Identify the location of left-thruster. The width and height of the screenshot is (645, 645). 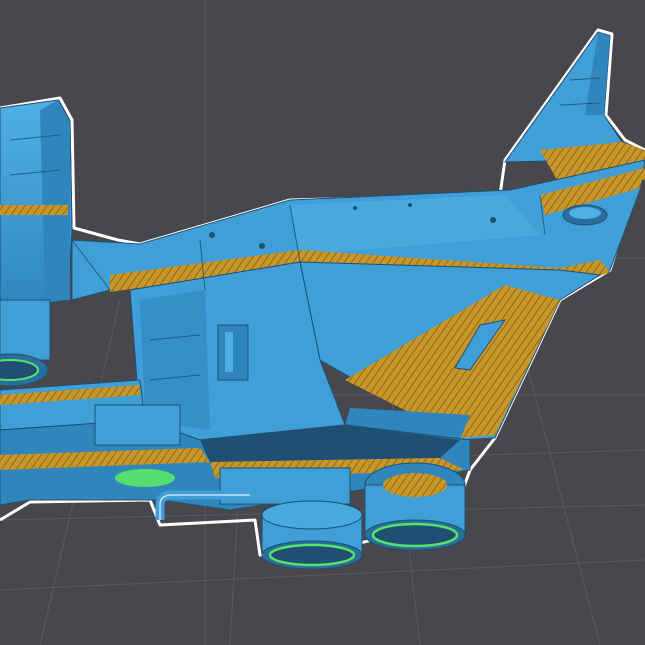
(25, 343).